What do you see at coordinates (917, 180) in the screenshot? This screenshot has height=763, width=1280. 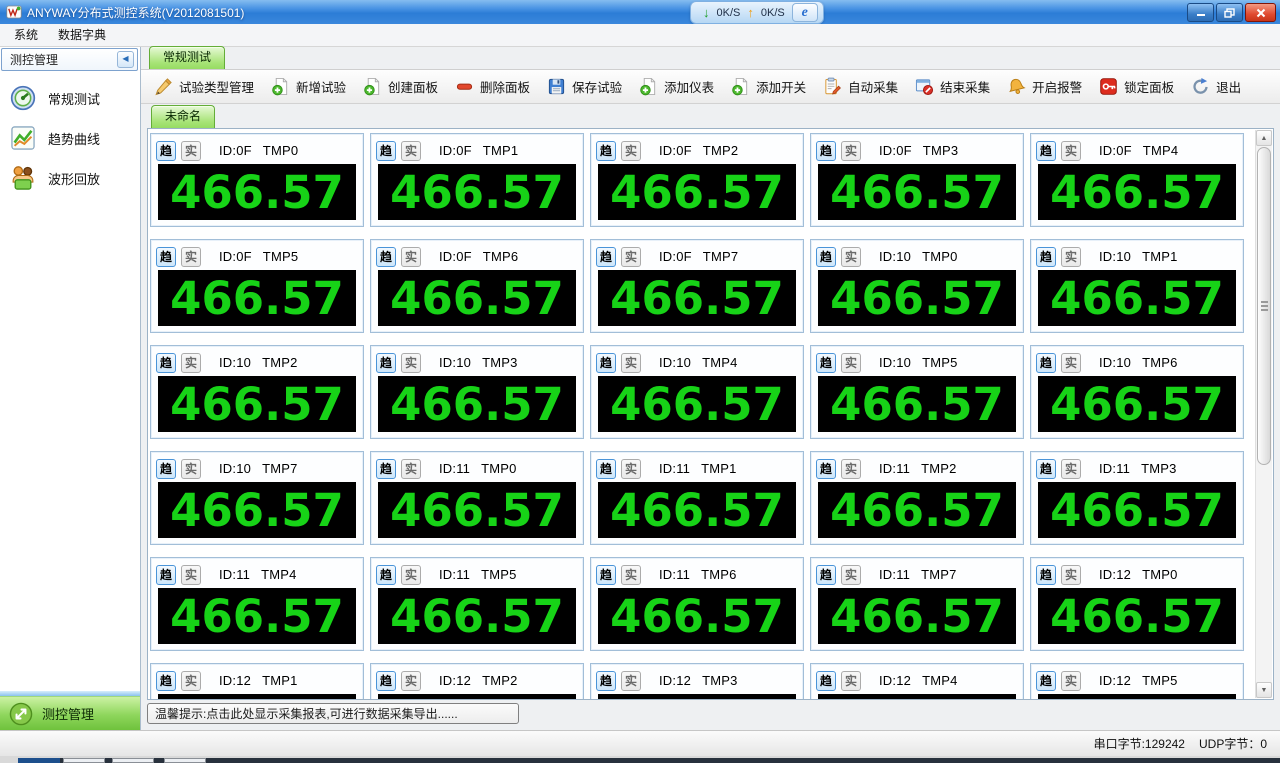 I see `meter-panel: 趋 实 ID:0F TMP3 466.57` at bounding box center [917, 180].